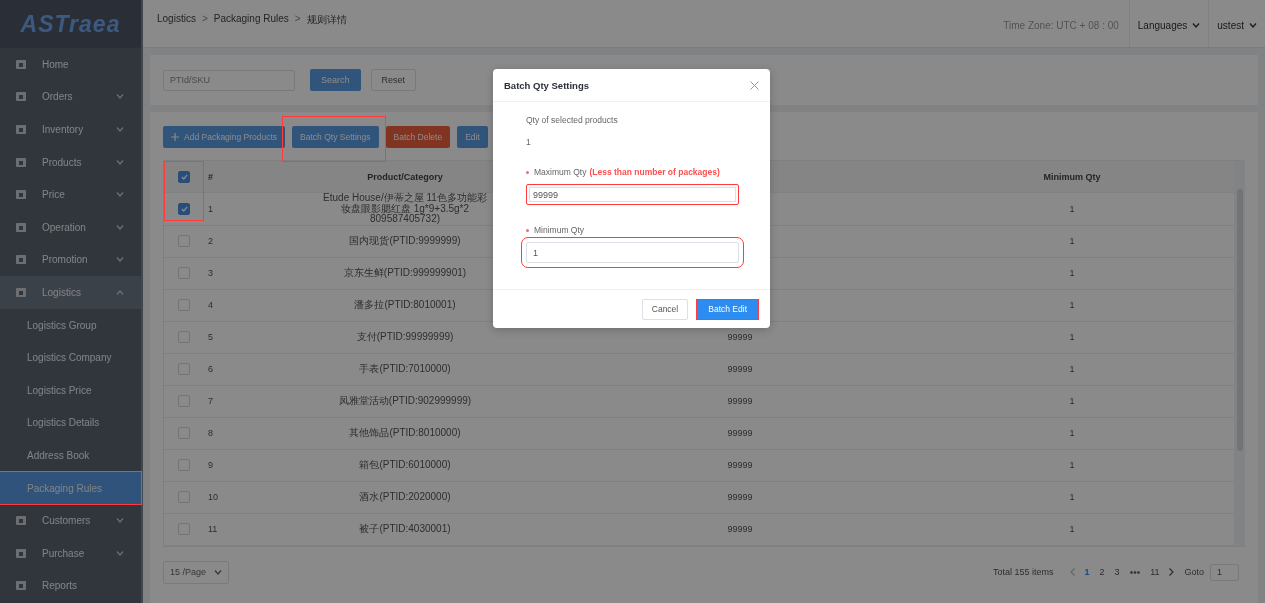  Describe the element at coordinates (70, 390) in the screenshot. I see `sidebar-item: Logistics Price` at that location.